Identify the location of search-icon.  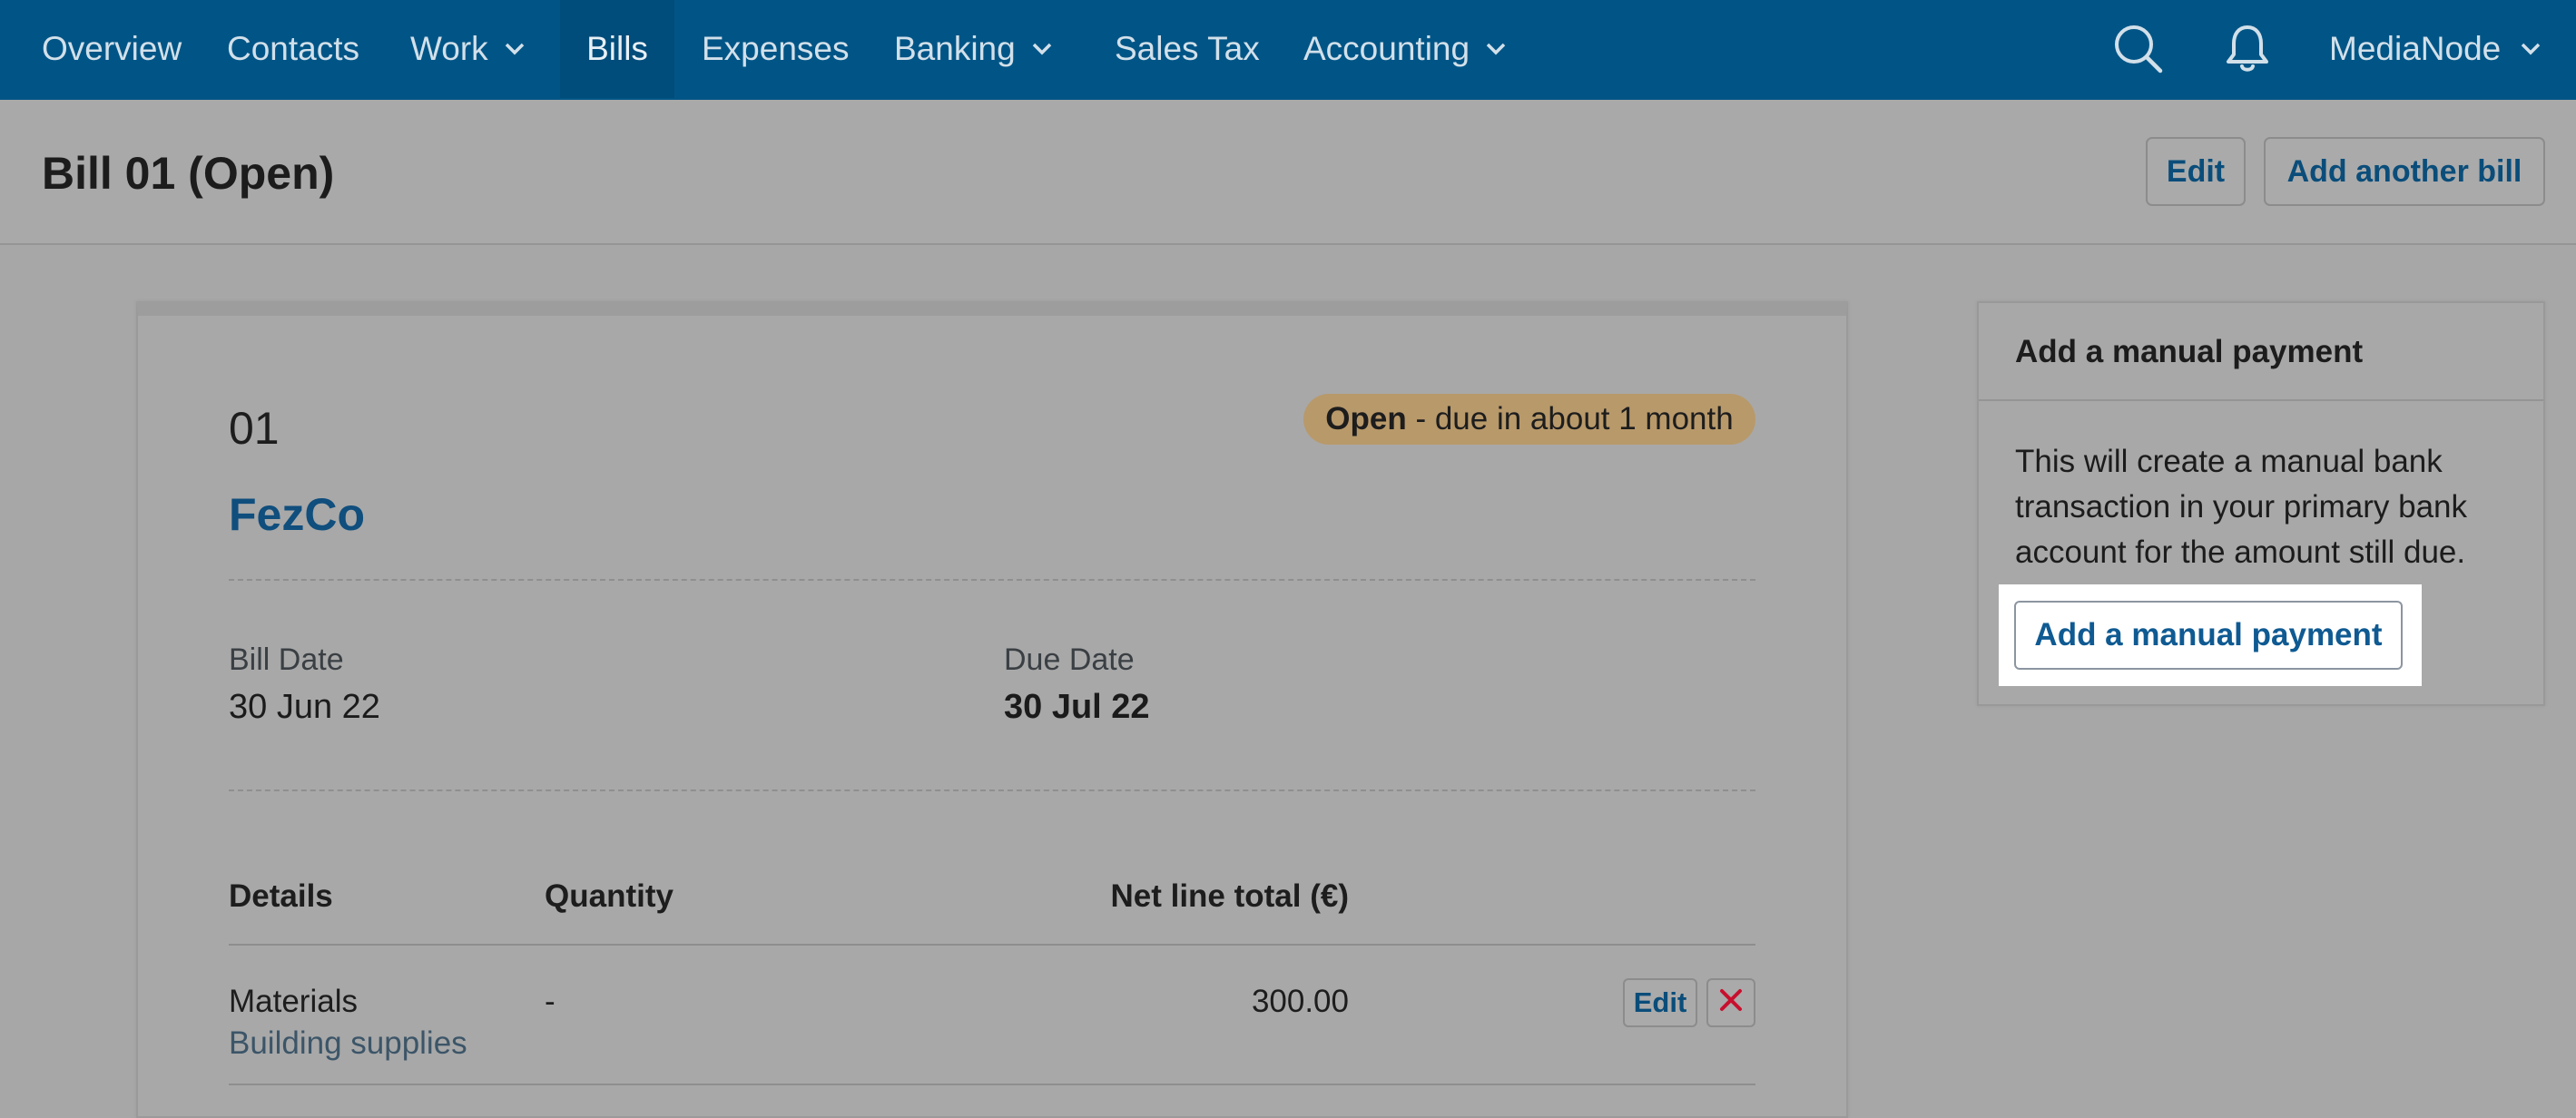
(2138, 49).